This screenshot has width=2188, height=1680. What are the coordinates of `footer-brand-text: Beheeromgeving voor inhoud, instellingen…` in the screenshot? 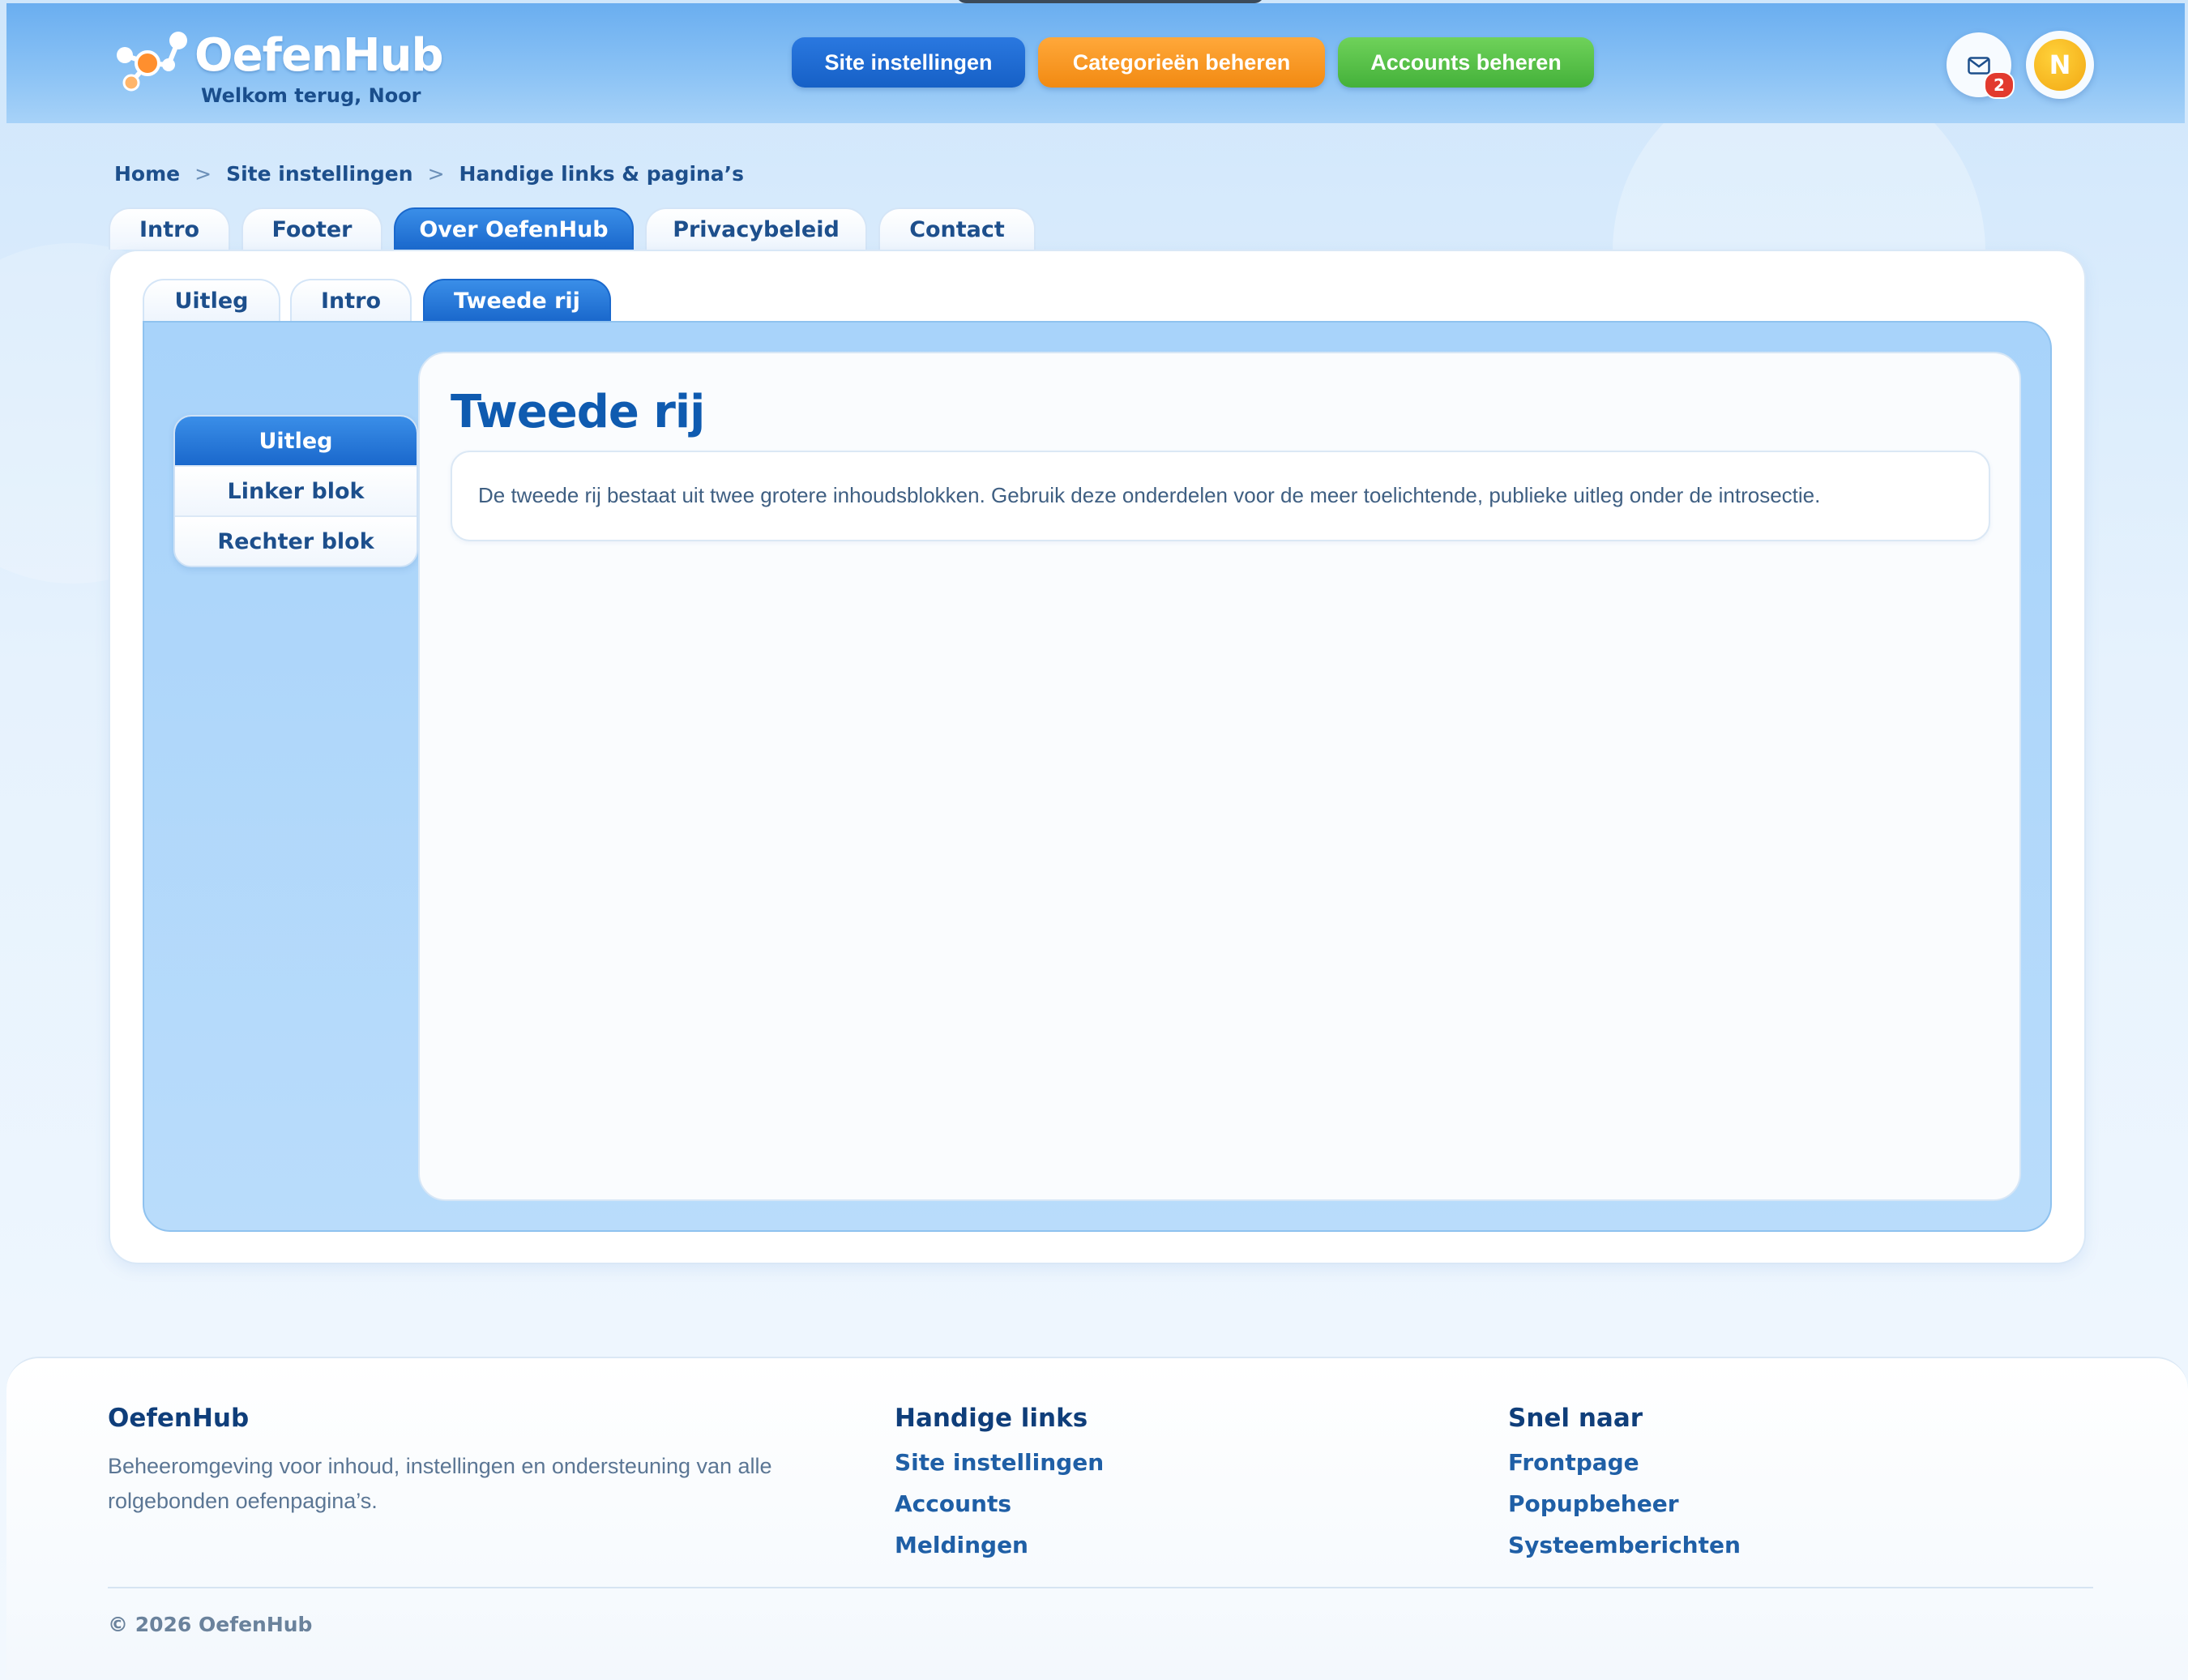 It's located at (440, 1483).